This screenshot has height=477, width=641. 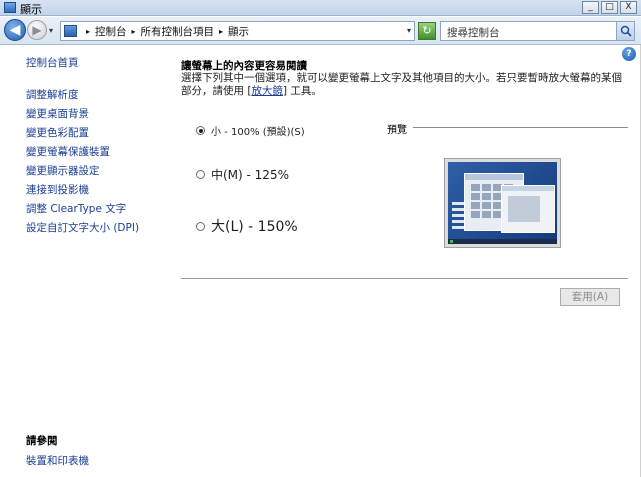 I want to click on divider, so click(x=404, y=278).